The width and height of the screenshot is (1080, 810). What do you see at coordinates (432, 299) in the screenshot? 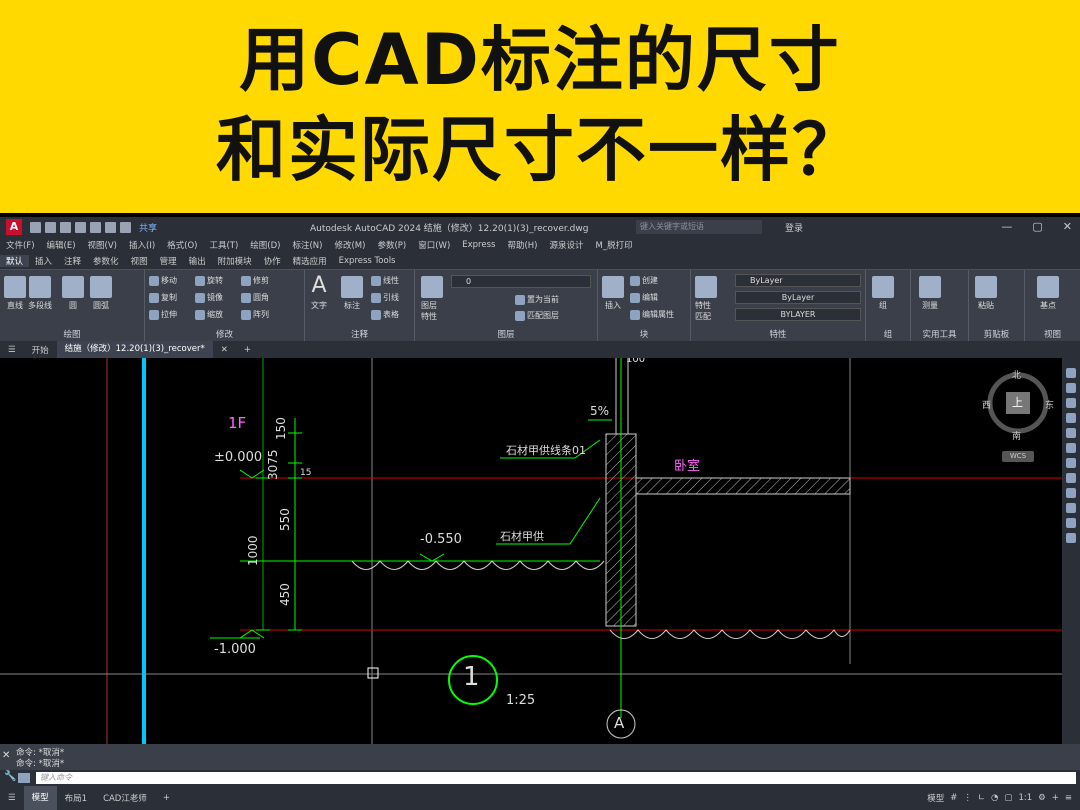
I see `layer-properties-button: 图层特性` at bounding box center [432, 299].